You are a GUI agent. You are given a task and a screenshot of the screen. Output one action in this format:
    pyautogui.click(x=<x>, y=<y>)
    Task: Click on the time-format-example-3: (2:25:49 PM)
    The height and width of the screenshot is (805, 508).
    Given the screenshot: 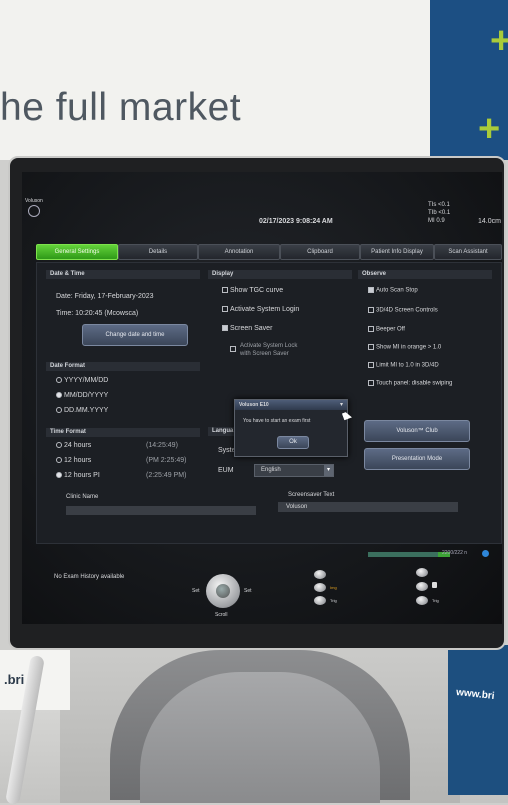 What is the action you would take?
    pyautogui.click(x=166, y=475)
    